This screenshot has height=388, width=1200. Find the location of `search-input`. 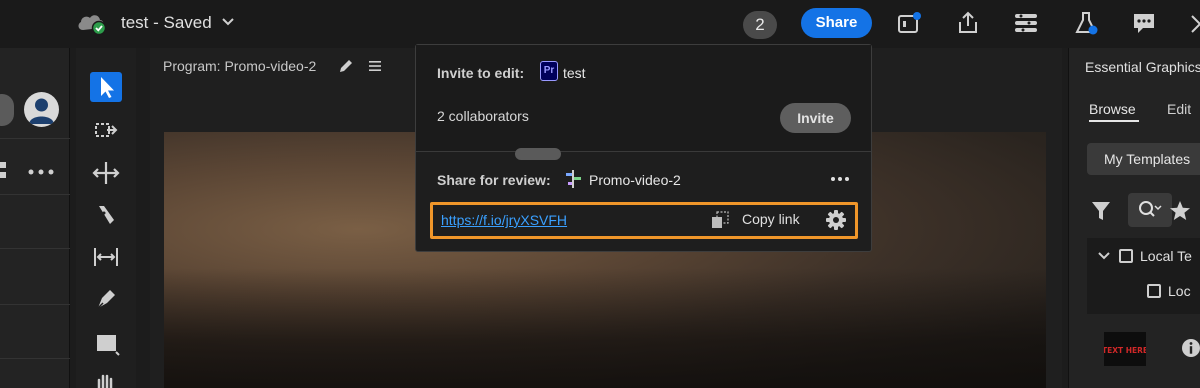

search-input is located at coordinates (1150, 210).